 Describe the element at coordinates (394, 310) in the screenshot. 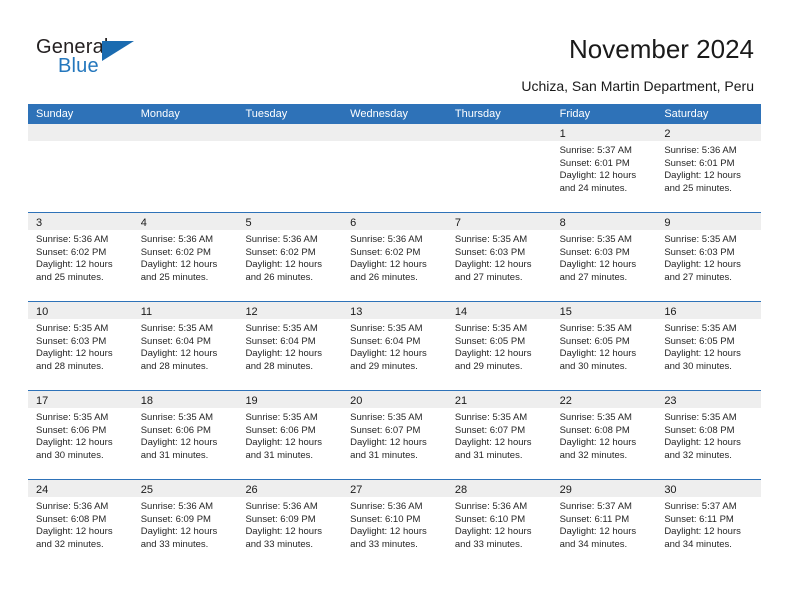

I see `day-number-band: 13` at that location.